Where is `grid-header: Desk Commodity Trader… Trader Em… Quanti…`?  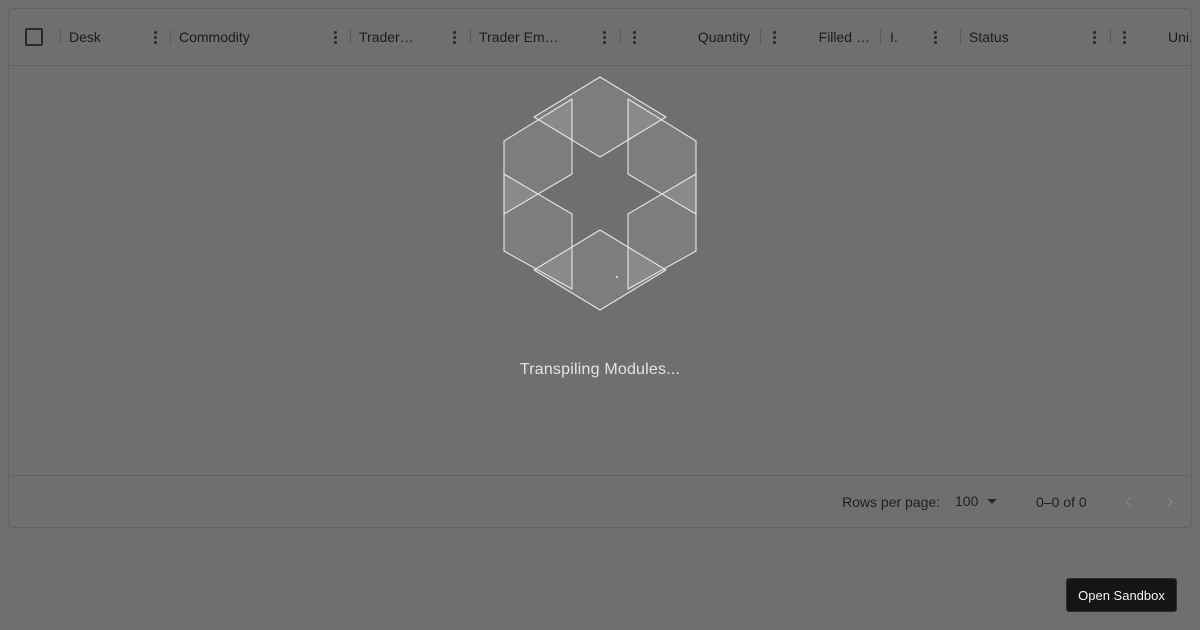
grid-header: Desk Commodity Trader… Trader Em… Quanti… is located at coordinates (600, 37).